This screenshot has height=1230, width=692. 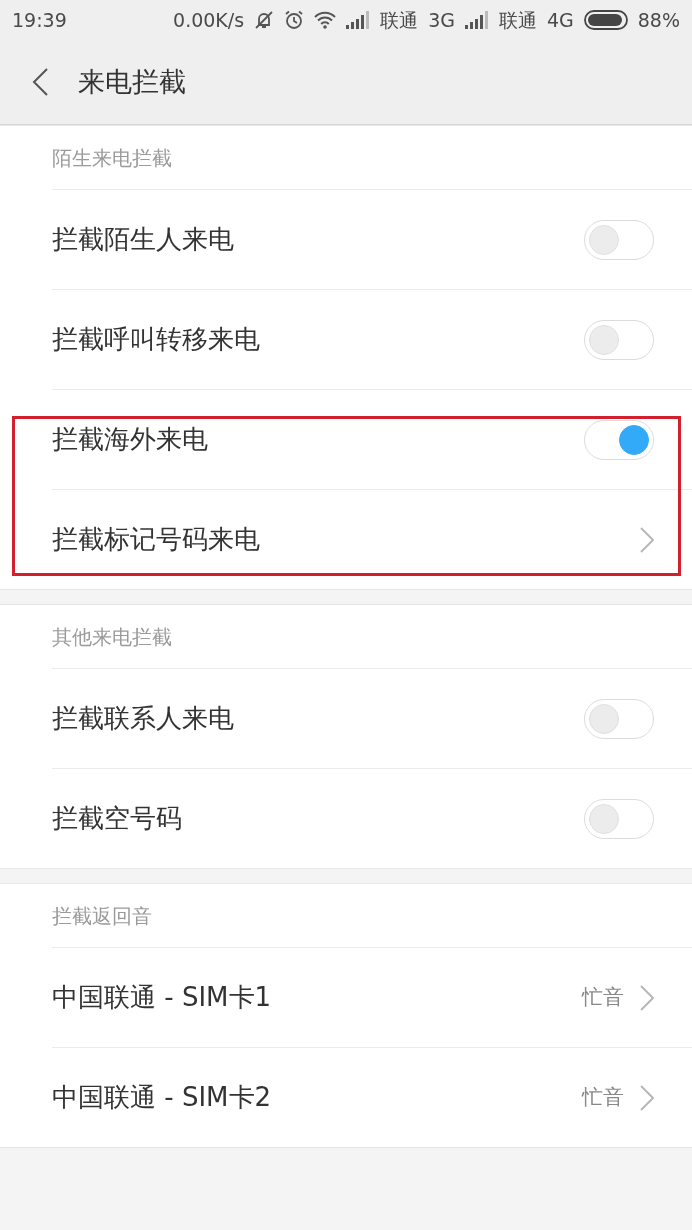 What do you see at coordinates (209, 20) in the screenshot?
I see `network-speed: 0.00K/s` at bounding box center [209, 20].